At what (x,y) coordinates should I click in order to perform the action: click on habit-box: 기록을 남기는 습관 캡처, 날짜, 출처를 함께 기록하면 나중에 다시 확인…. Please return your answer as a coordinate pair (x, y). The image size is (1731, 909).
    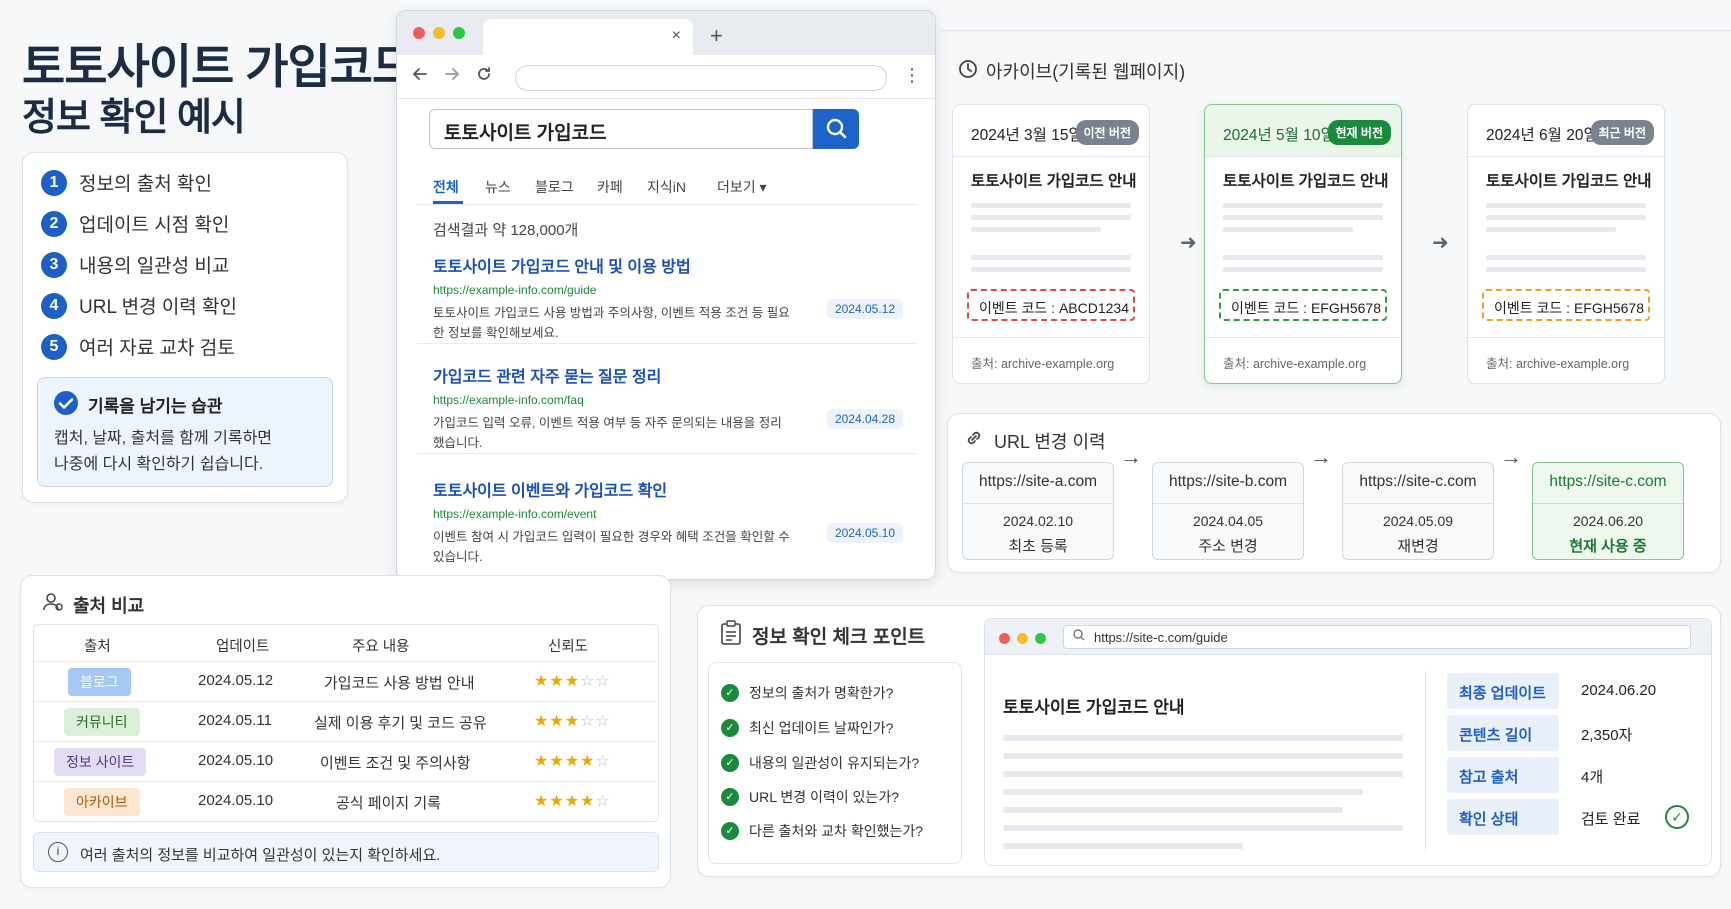
    Looking at the image, I should click on (185, 432).